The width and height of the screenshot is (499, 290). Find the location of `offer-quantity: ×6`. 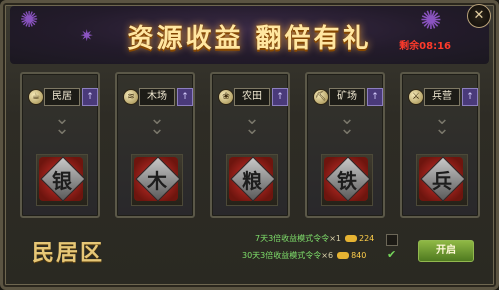

offer-quantity: ×6 is located at coordinates (327, 255).